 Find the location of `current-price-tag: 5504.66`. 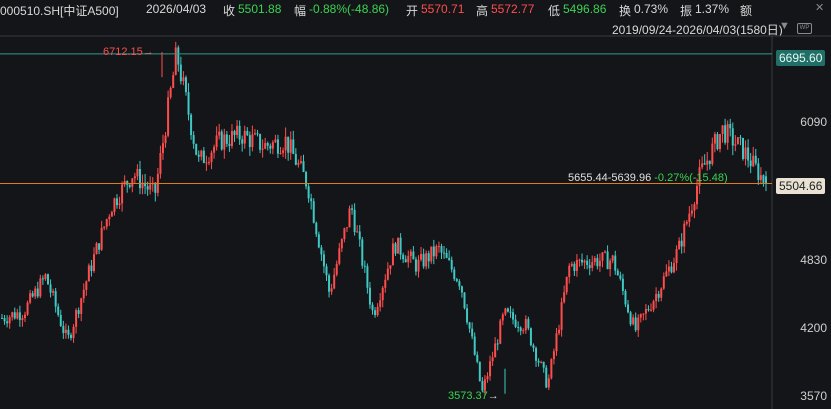

current-price-tag: 5504.66 is located at coordinates (801, 186).